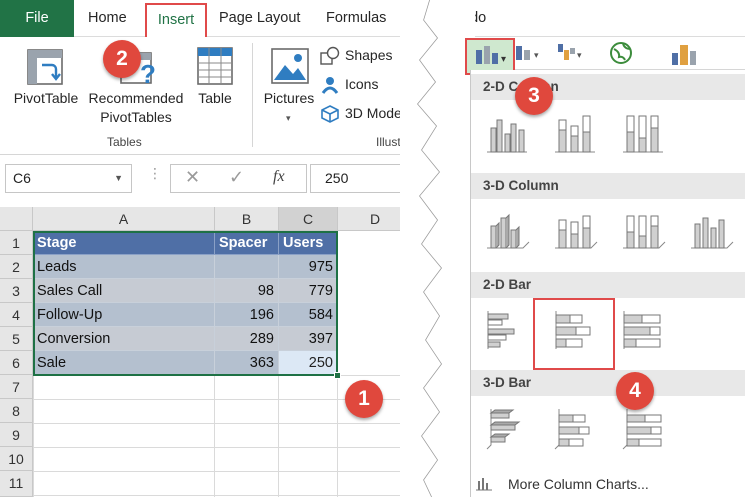  What do you see at coordinates (643, 231) in the screenshot?
I see `3d-100-stacked-column-icon` at bounding box center [643, 231].